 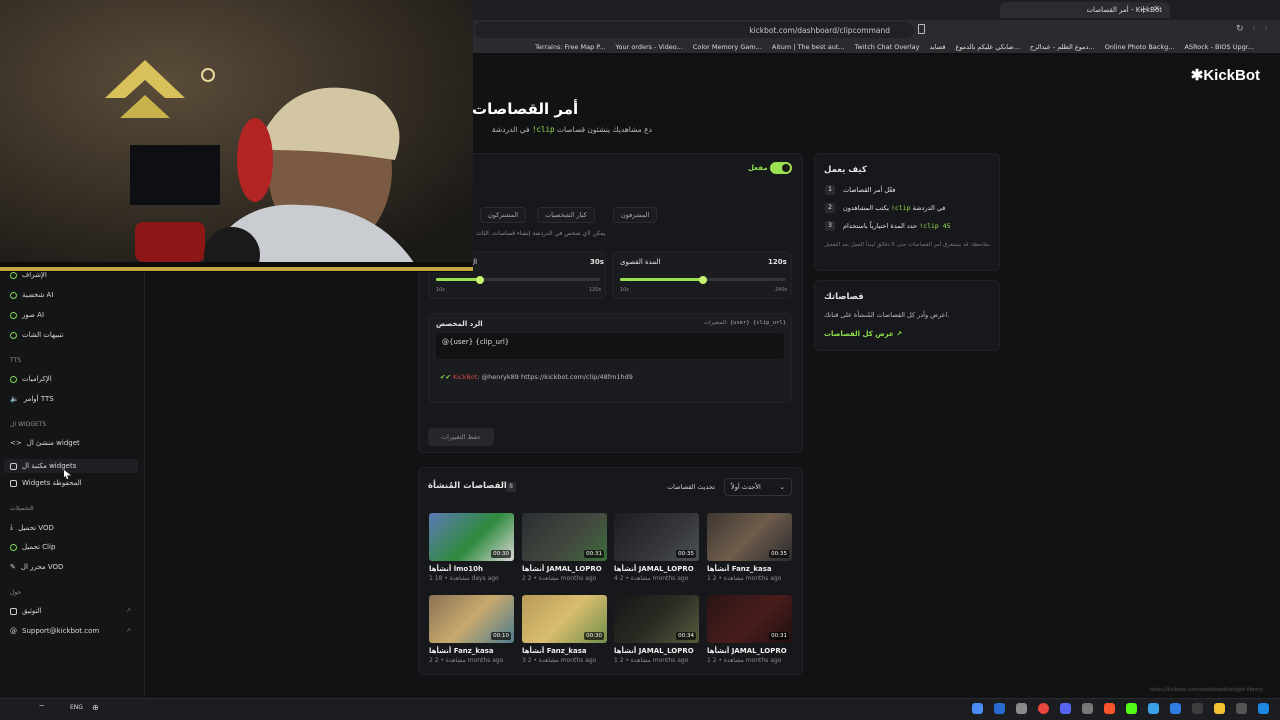 I want to click on step-command: !clip 45, so click(x=935, y=226).